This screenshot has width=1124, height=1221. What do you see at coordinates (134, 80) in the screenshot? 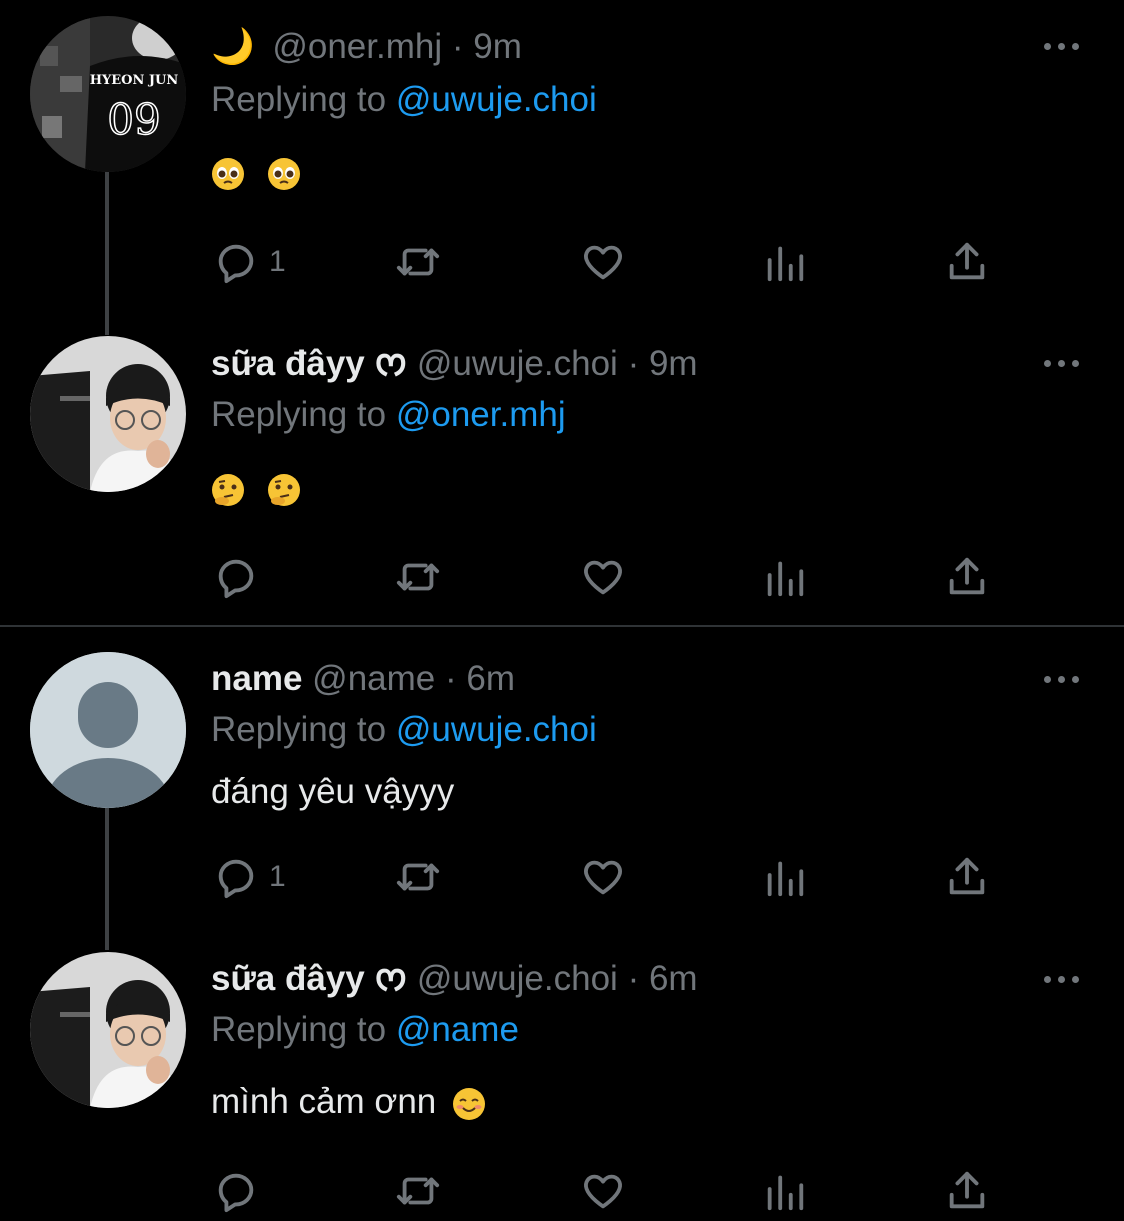
I see `avatar-jersey-name: HYEON JUN` at bounding box center [134, 80].